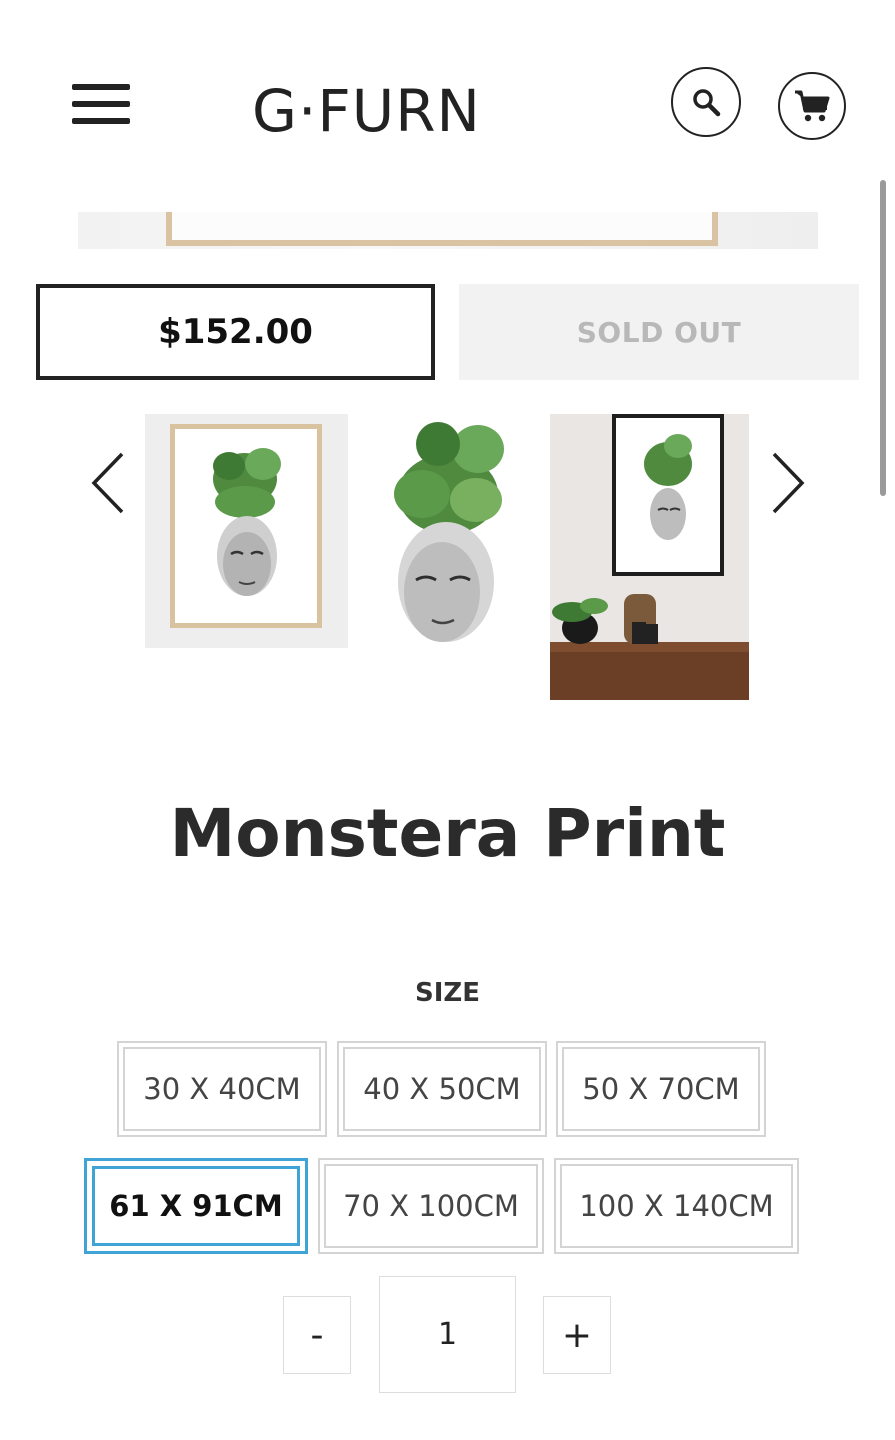 The image size is (895, 1440). What do you see at coordinates (235, 332) in the screenshot?
I see `price-display: $152.00` at bounding box center [235, 332].